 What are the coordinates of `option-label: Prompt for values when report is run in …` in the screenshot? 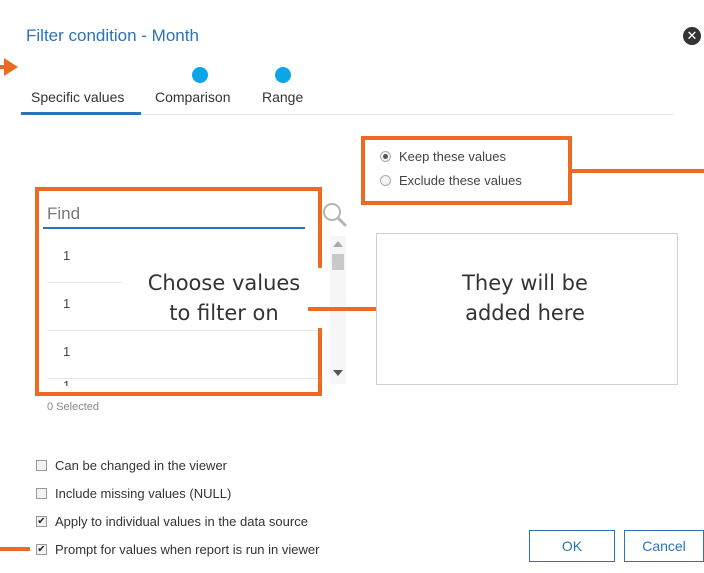 It's located at (187, 549).